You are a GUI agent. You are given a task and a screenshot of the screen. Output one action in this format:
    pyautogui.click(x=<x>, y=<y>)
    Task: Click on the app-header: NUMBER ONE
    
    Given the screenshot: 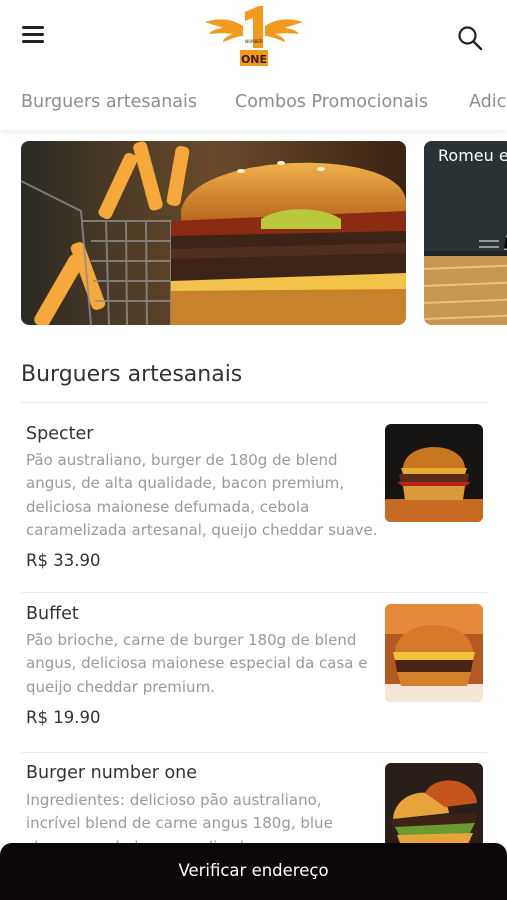 What is the action you would take?
    pyautogui.click(x=253, y=37)
    